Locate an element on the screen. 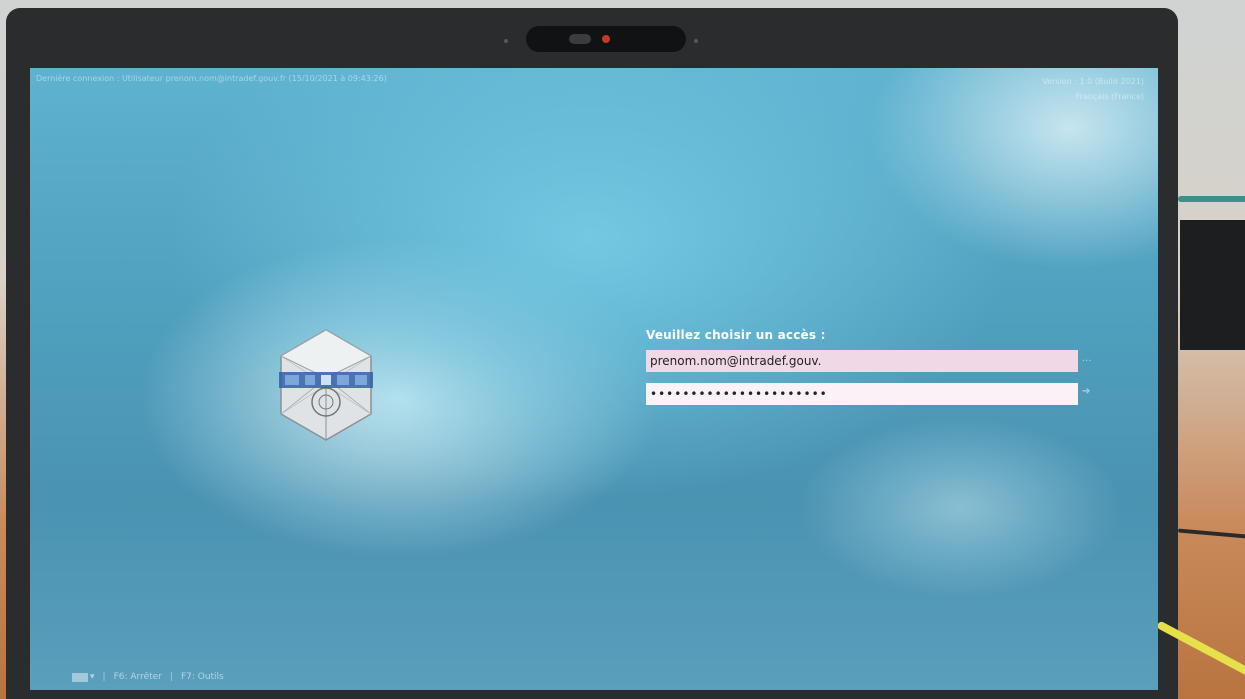  organization-logo-icon is located at coordinates (326, 385).